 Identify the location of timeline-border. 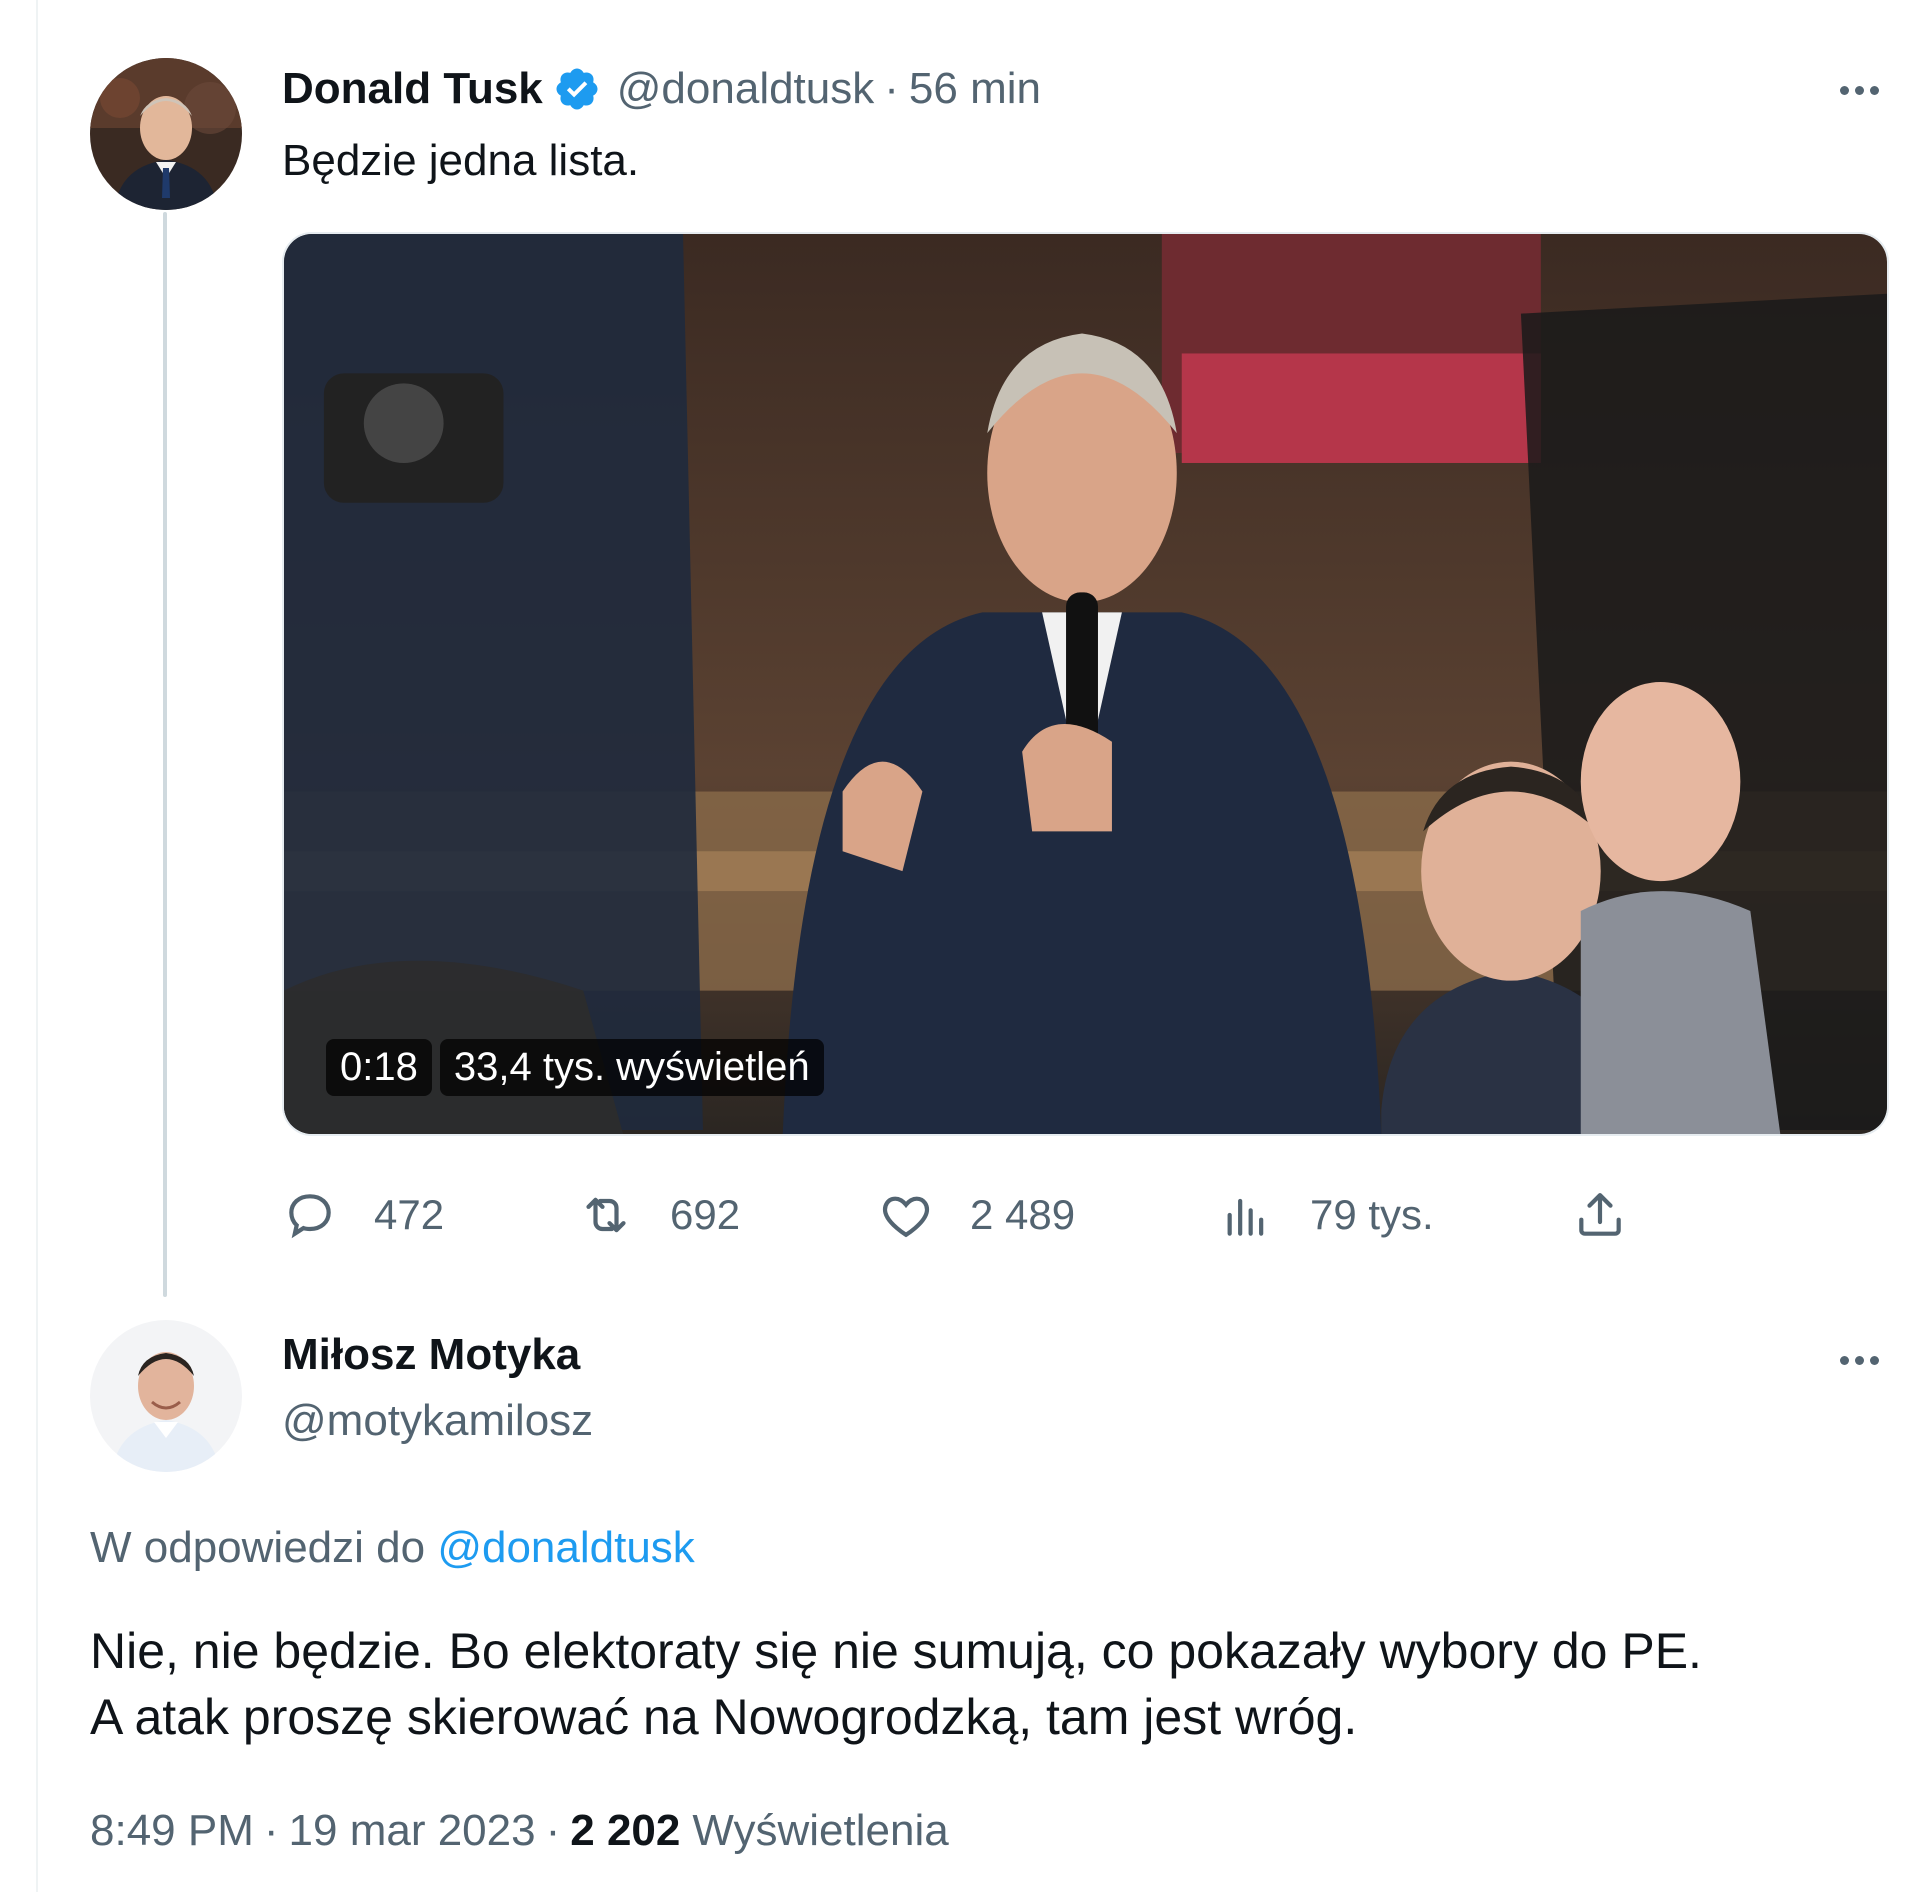
(37, 946).